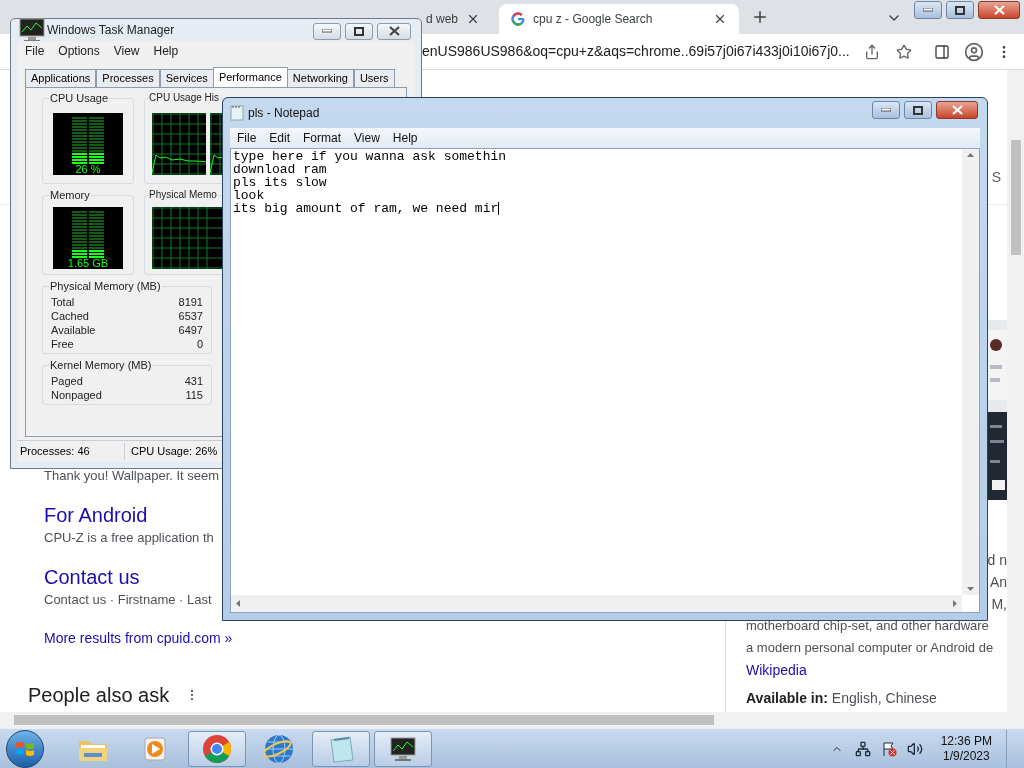 This screenshot has width=1024, height=768. What do you see at coordinates (101, 365) in the screenshot?
I see `group-title: Kernel Memory (MB)` at bounding box center [101, 365].